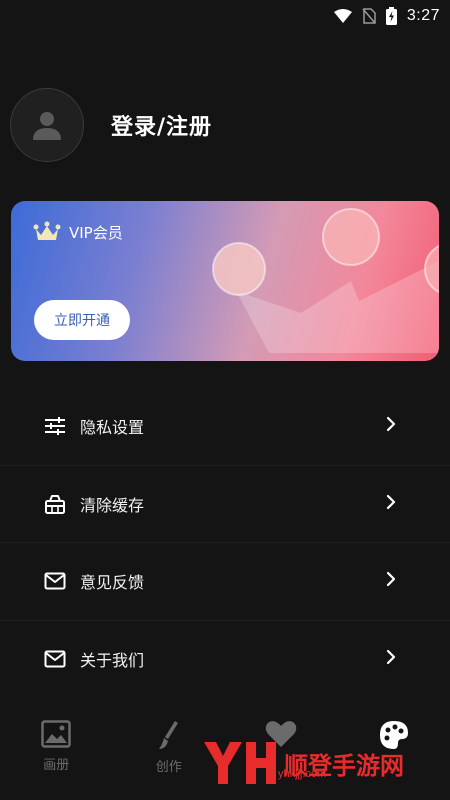 This screenshot has height=800, width=450. What do you see at coordinates (55, 504) in the screenshot?
I see `clear-cache-icon` at bounding box center [55, 504].